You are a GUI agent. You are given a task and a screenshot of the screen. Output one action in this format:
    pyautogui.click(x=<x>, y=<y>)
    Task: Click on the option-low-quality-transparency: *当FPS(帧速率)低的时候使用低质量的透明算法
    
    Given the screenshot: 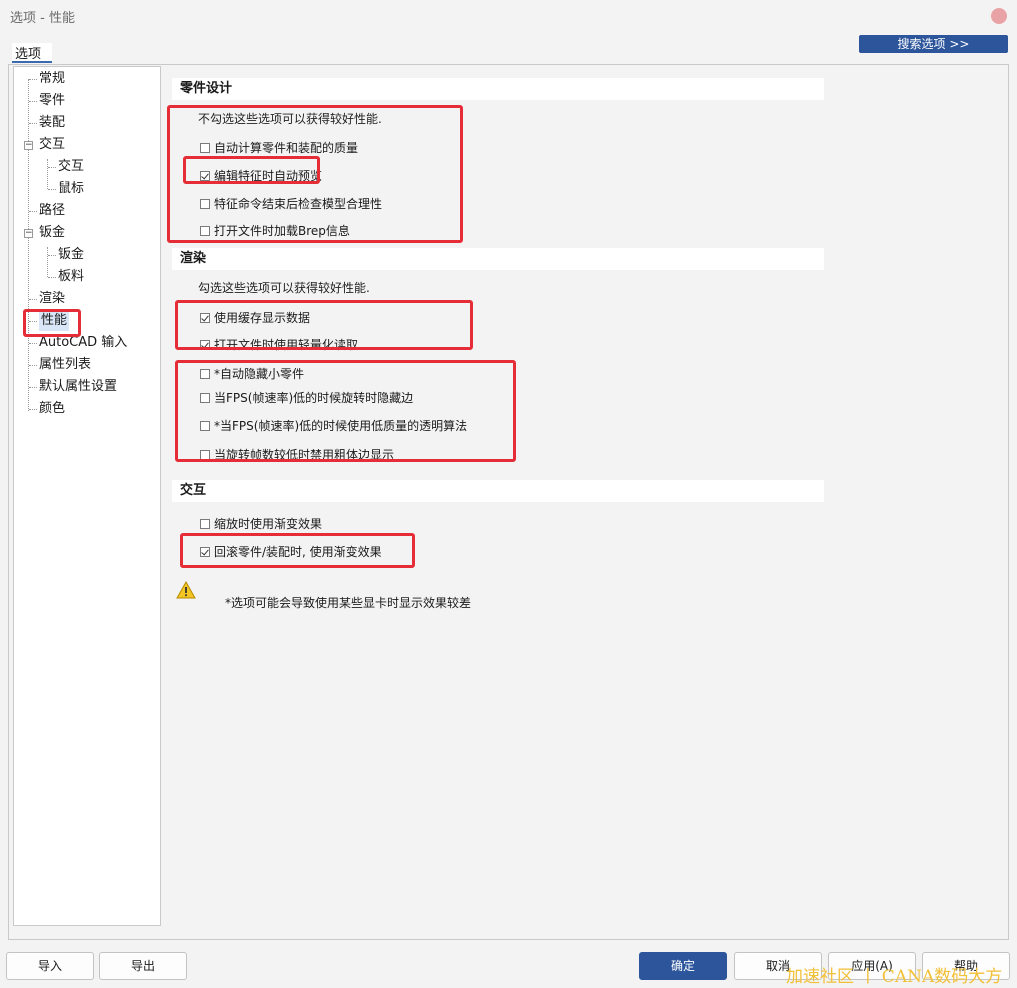 What is the action you would take?
    pyautogui.click(x=333, y=425)
    